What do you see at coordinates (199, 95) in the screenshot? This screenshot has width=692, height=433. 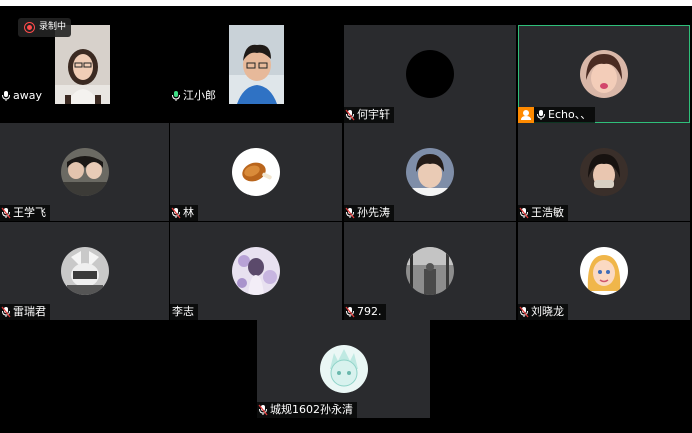 I see `participant-name: 江小郎` at bounding box center [199, 95].